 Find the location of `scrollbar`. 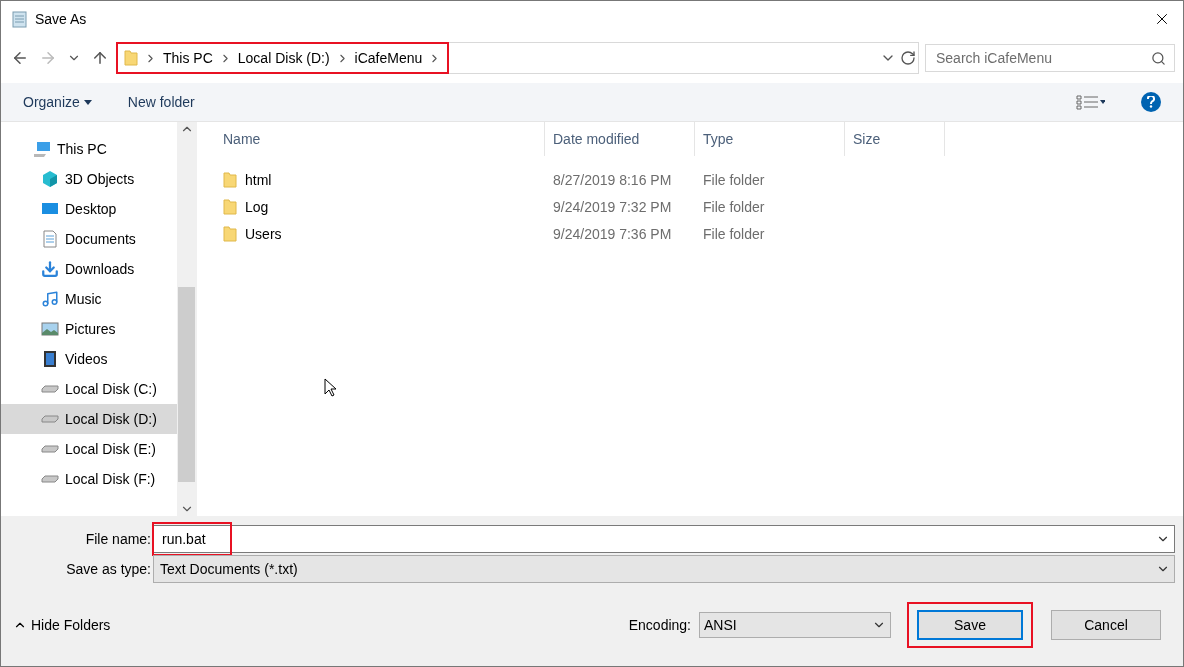

scrollbar is located at coordinates (186, 319).